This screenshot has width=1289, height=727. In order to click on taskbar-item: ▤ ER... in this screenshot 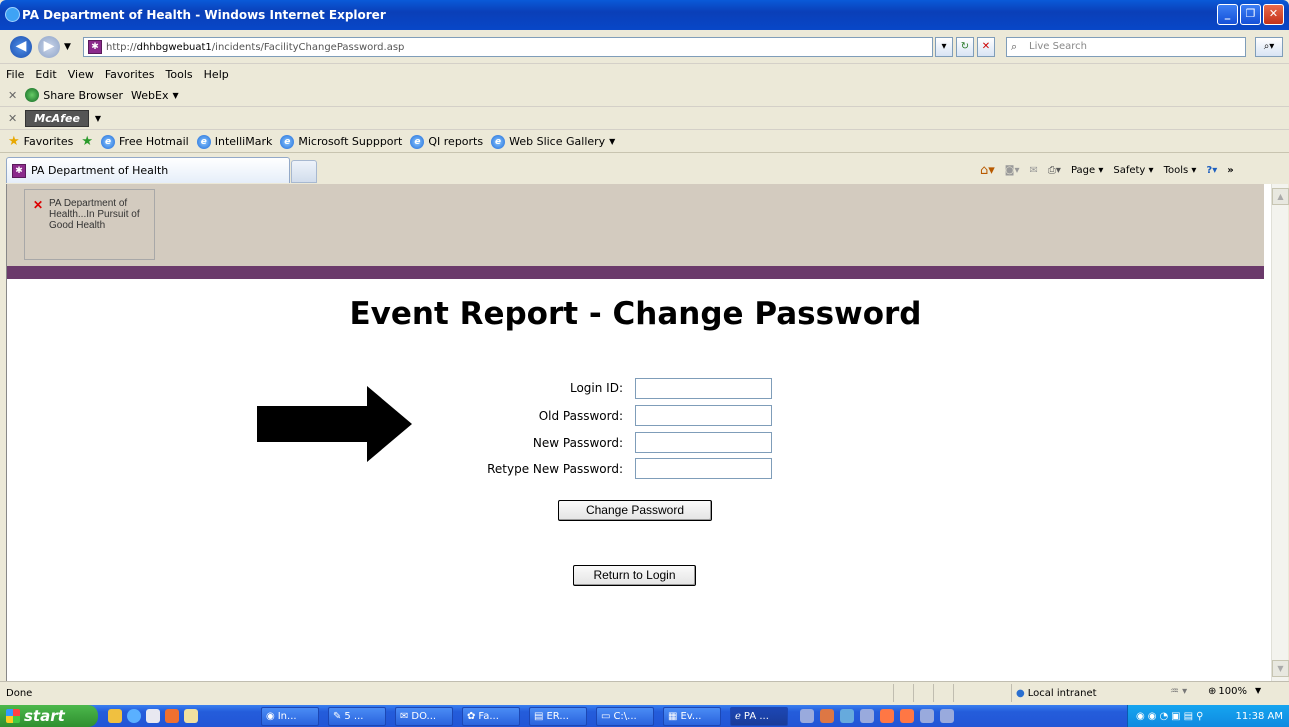, I will do `click(558, 716)`.